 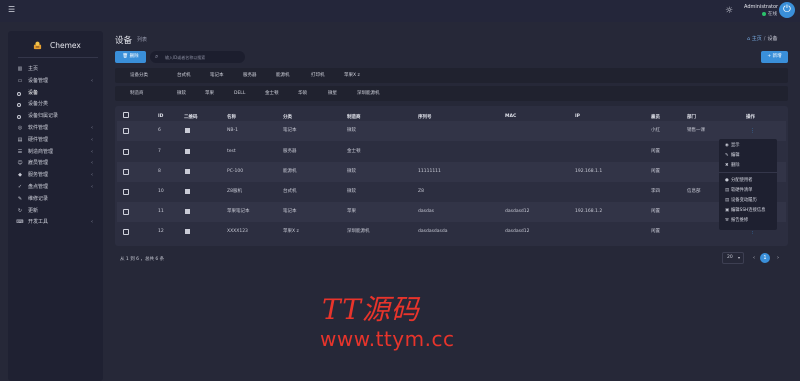 What do you see at coordinates (655, 117) in the screenshot?
I see `column-header: 雇员` at bounding box center [655, 117].